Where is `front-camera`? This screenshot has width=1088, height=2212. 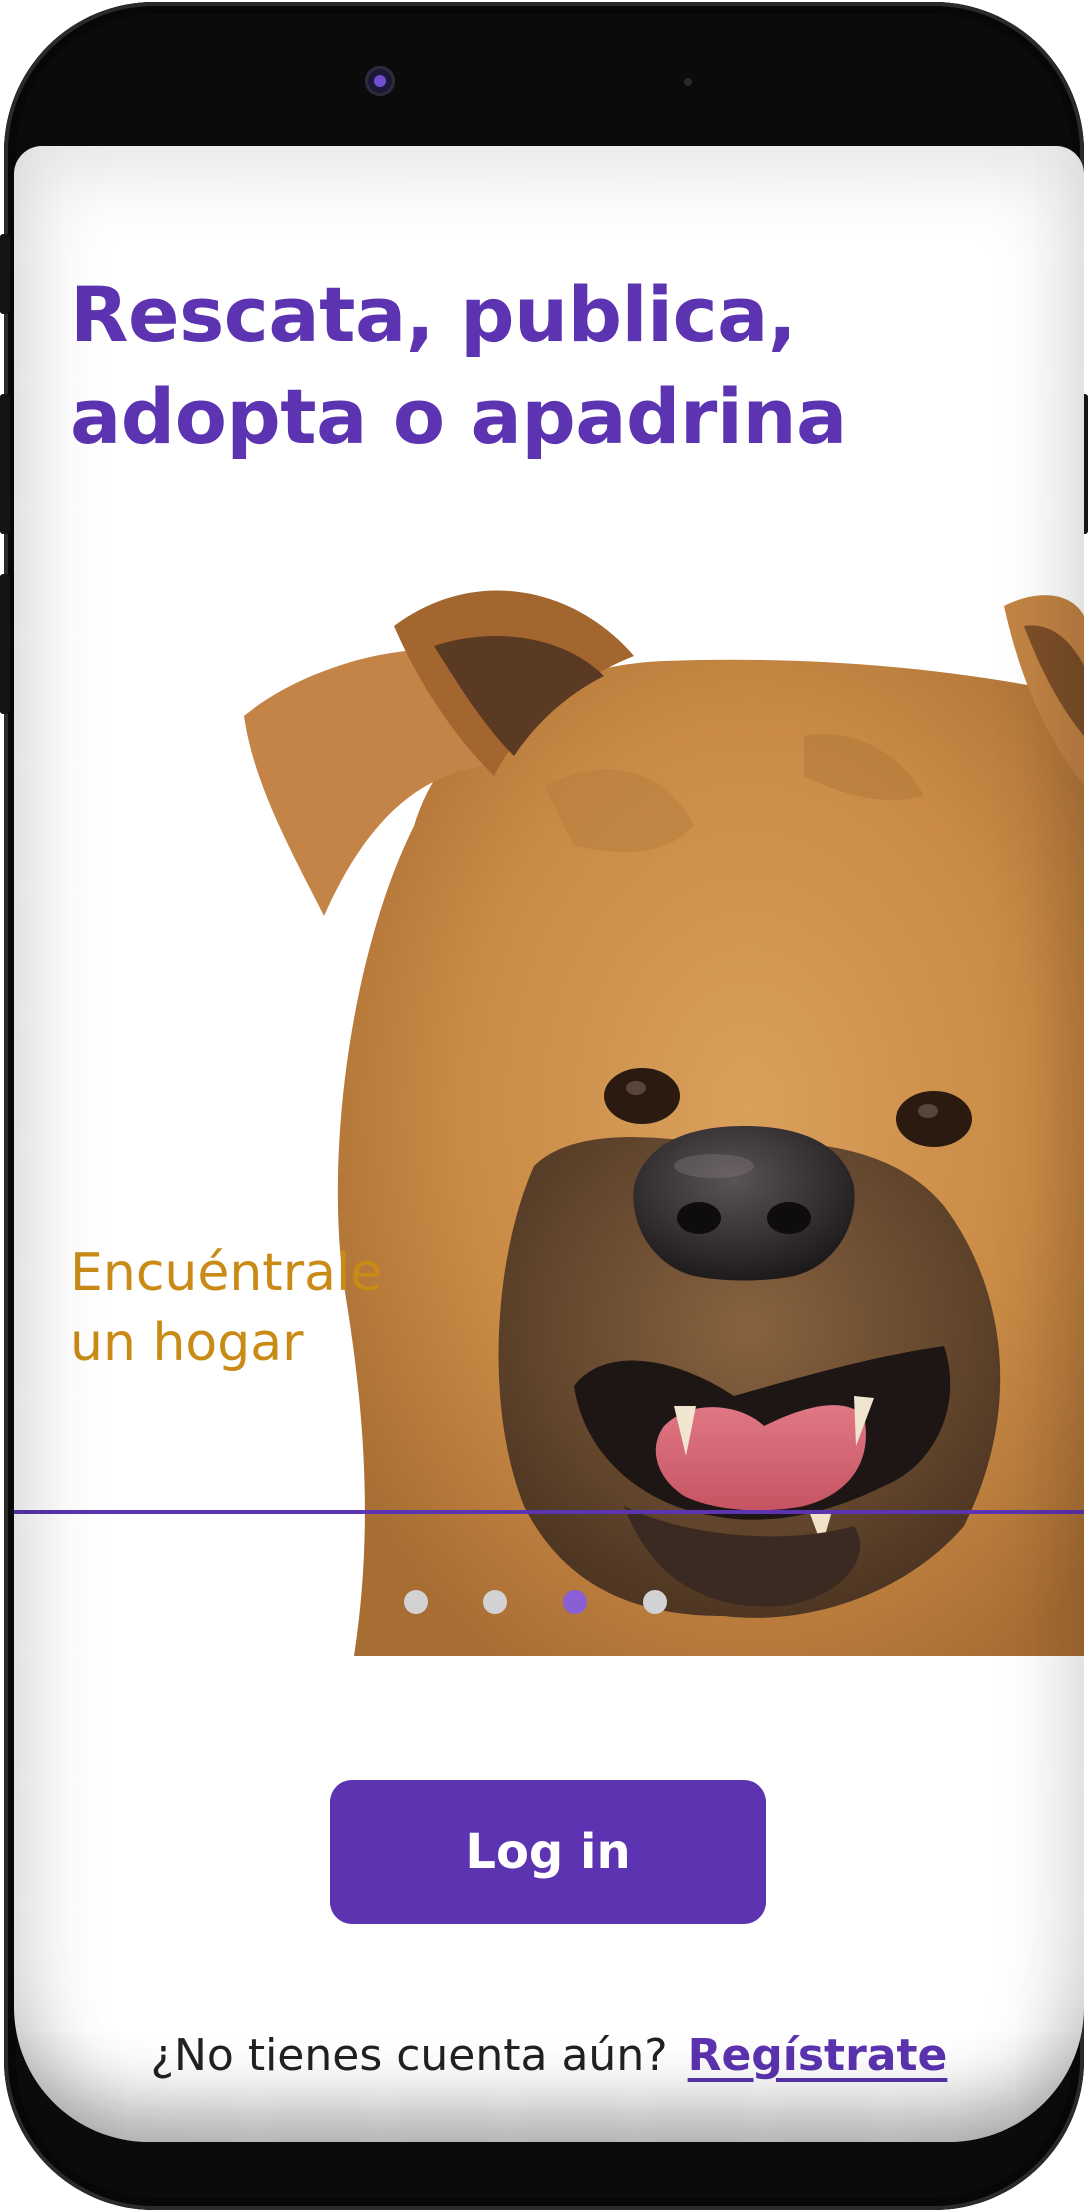
front-camera is located at coordinates (380, 81).